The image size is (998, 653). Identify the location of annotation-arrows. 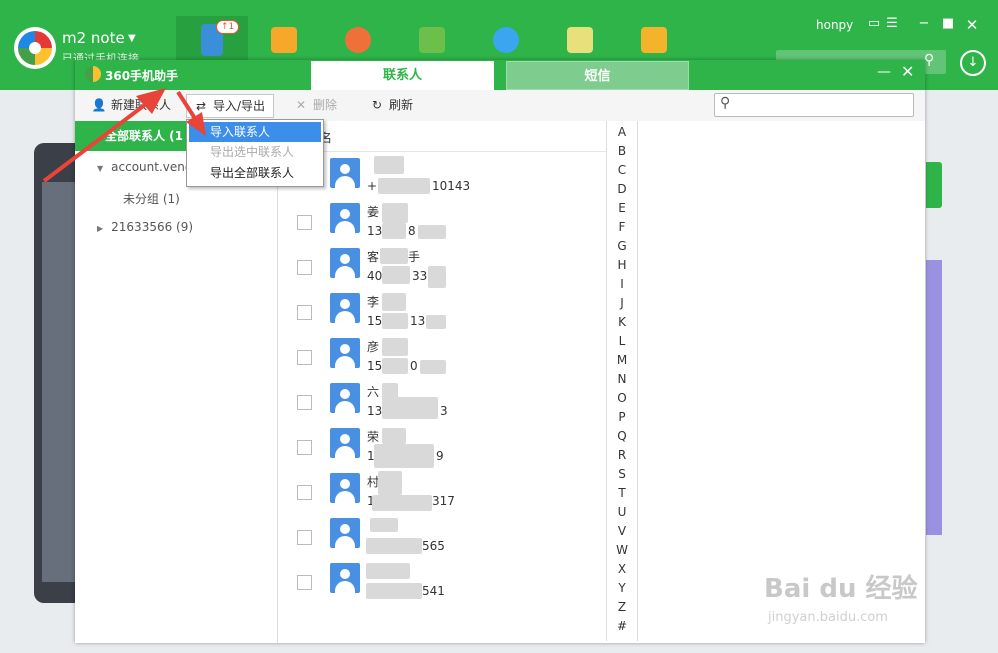
(124, 135).